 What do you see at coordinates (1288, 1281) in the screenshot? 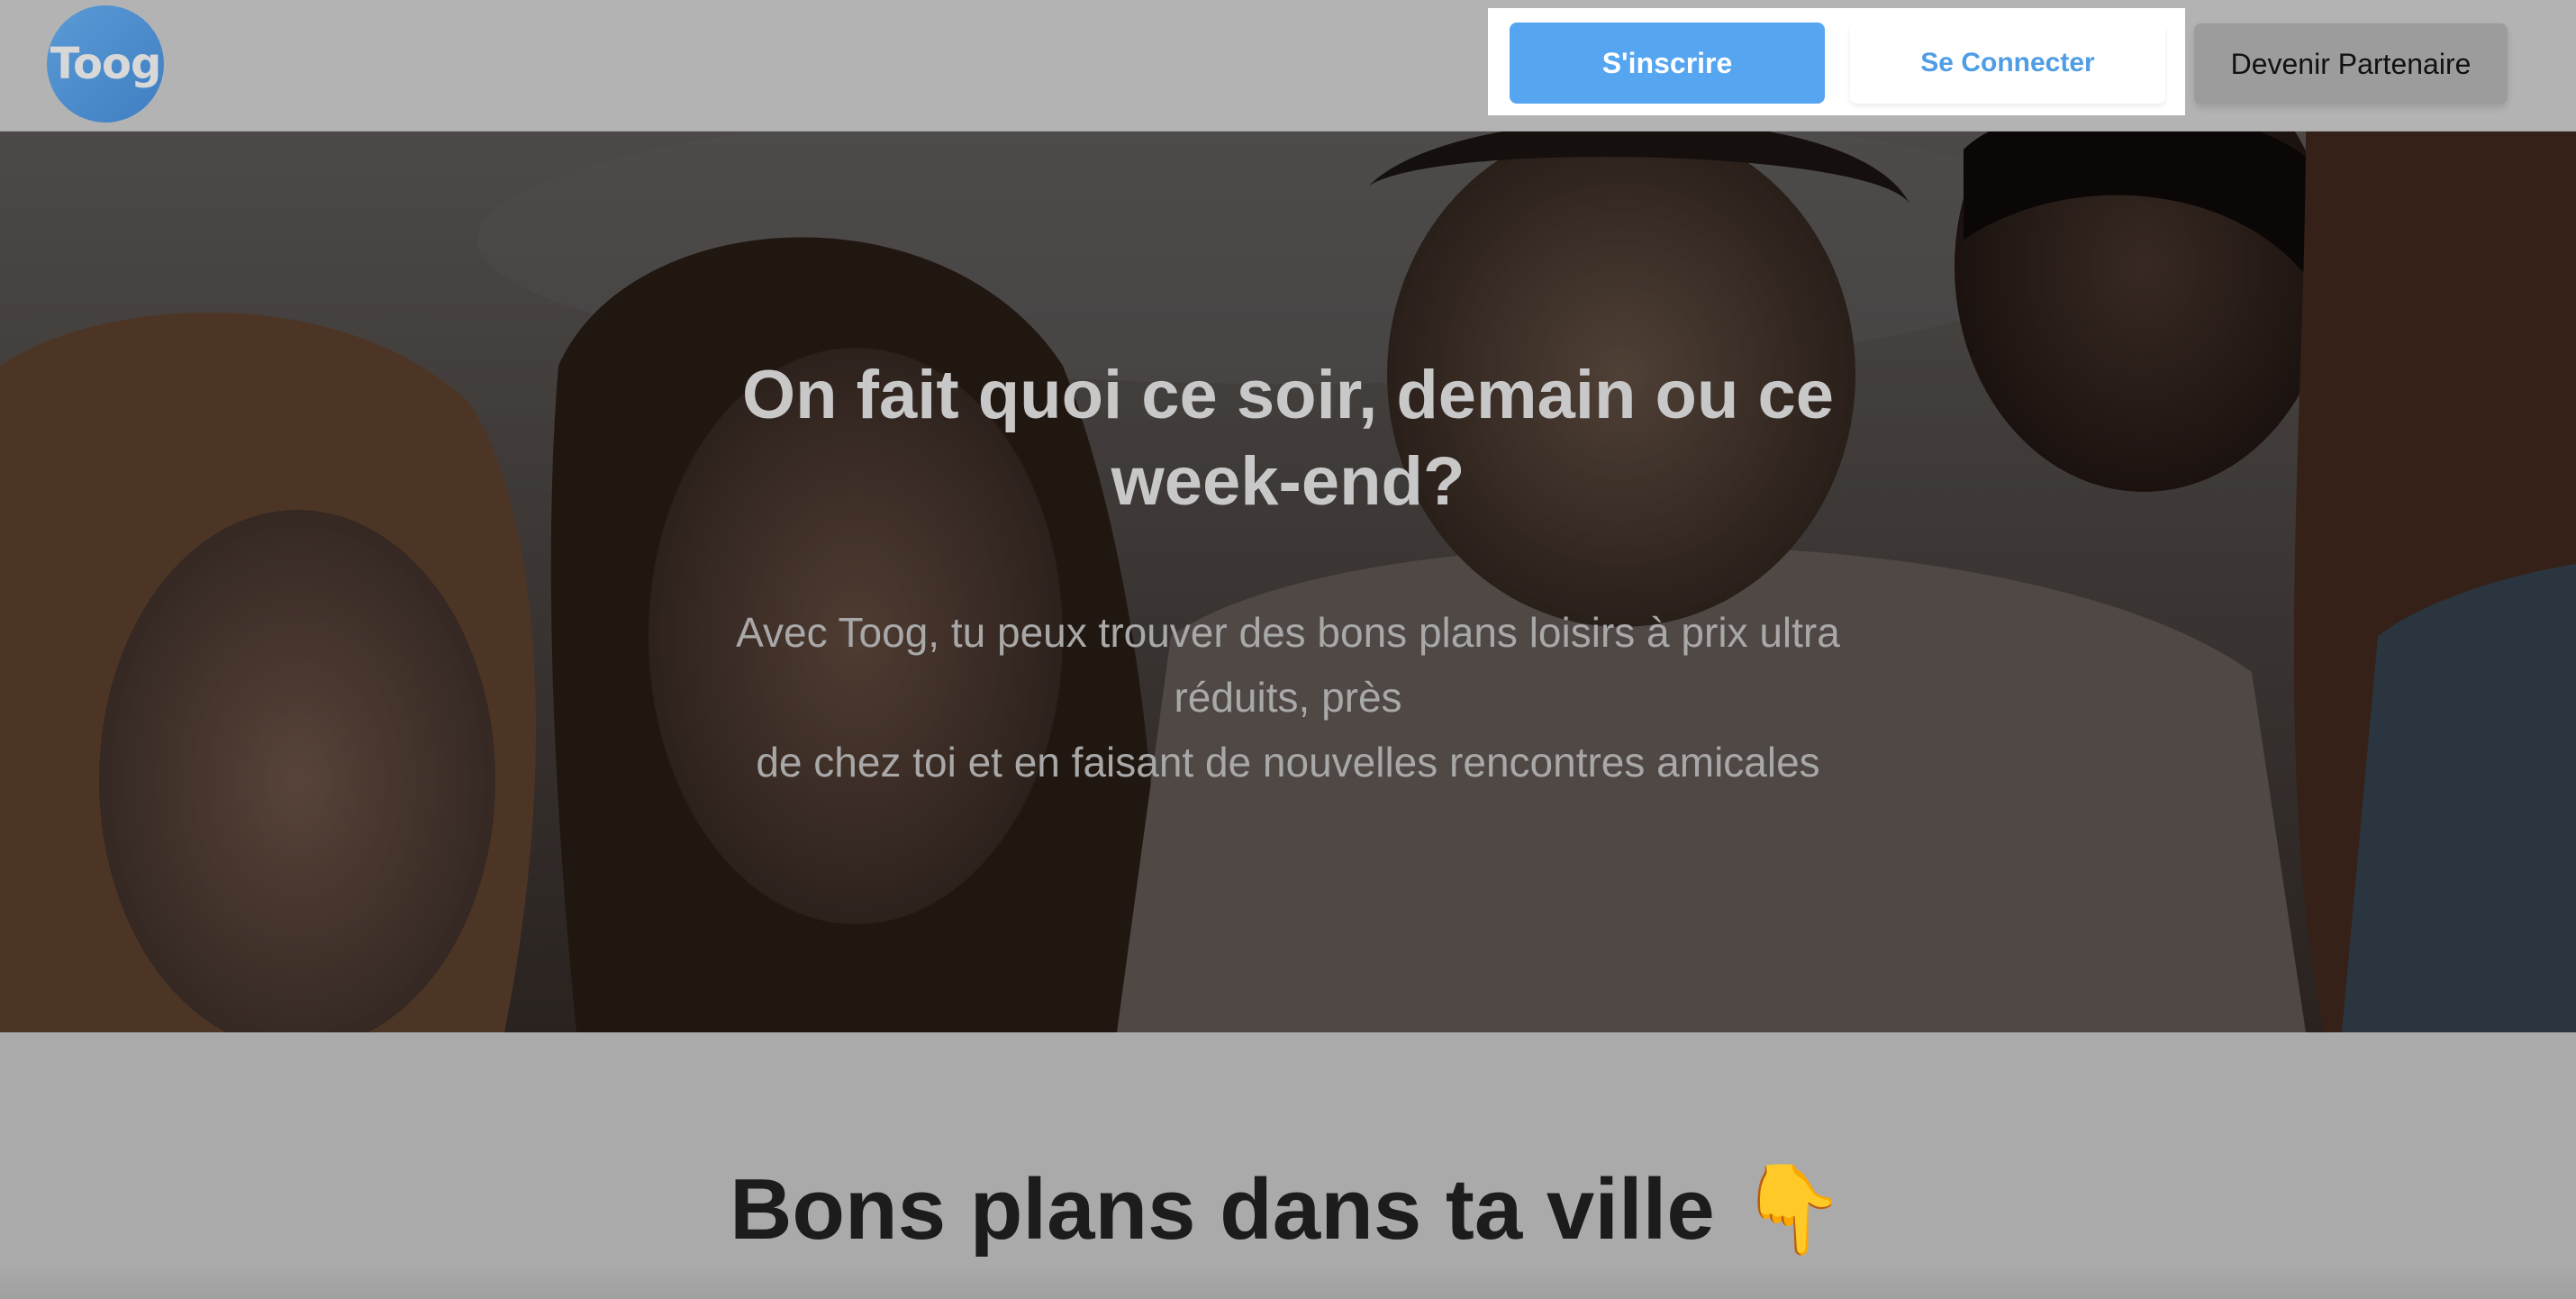
I see `section-divider` at bounding box center [1288, 1281].